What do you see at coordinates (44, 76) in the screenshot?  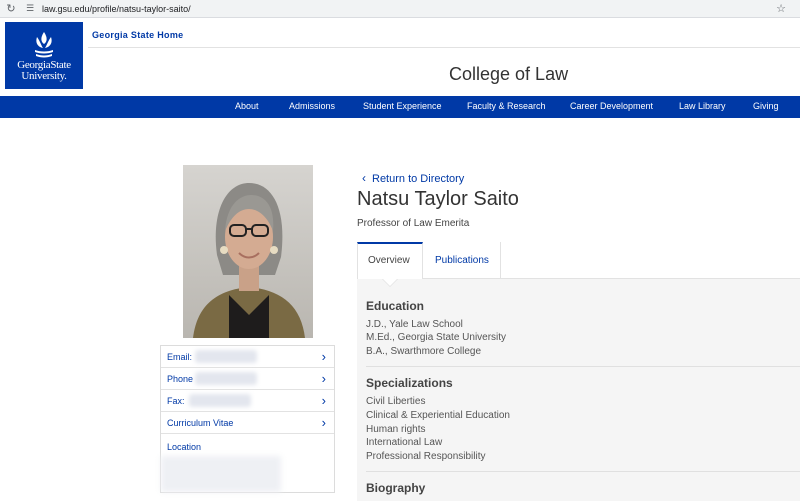 I see `logo-text-line2: University.` at bounding box center [44, 76].